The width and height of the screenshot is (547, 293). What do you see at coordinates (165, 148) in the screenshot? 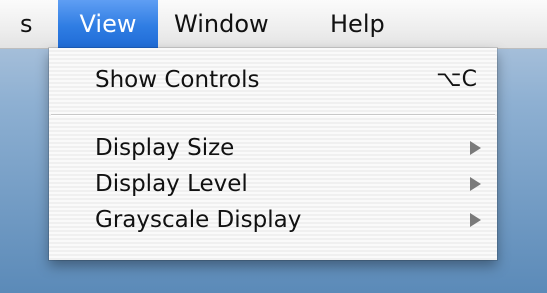
I see `menu-item-label: Display Size` at bounding box center [165, 148].